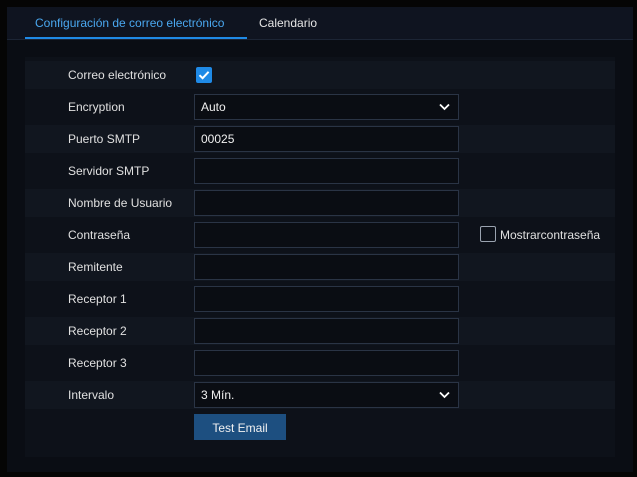  What do you see at coordinates (488, 234) in the screenshot?
I see `show-password-checkbox` at bounding box center [488, 234].